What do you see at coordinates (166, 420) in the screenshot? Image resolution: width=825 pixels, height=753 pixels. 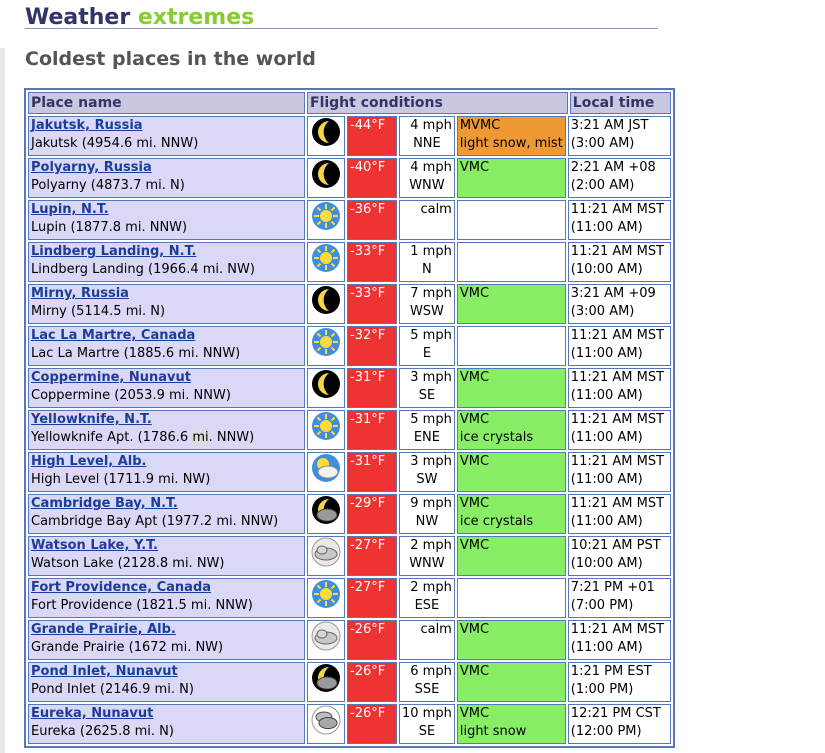 I see `place-link: Yellowknife, N.T.` at bounding box center [166, 420].